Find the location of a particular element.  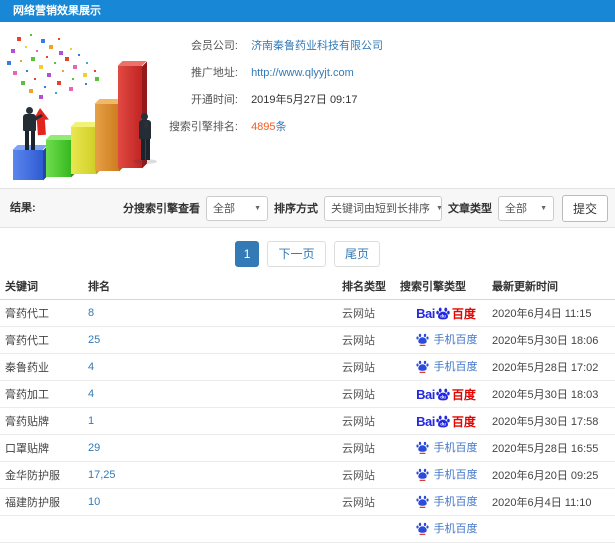

table-row: 膏药加工 4 云网站 Bai du 百度 2020年5月30日 18:03 is located at coordinates (307, 394).